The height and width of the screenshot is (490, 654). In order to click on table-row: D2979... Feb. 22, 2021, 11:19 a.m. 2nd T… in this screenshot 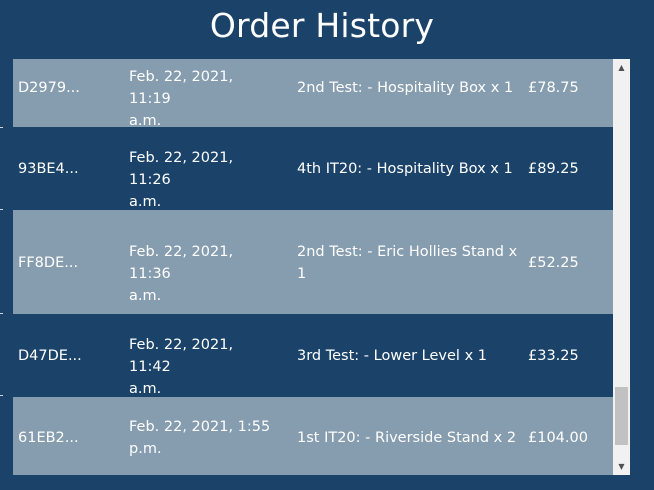, I will do `click(313, 94)`.